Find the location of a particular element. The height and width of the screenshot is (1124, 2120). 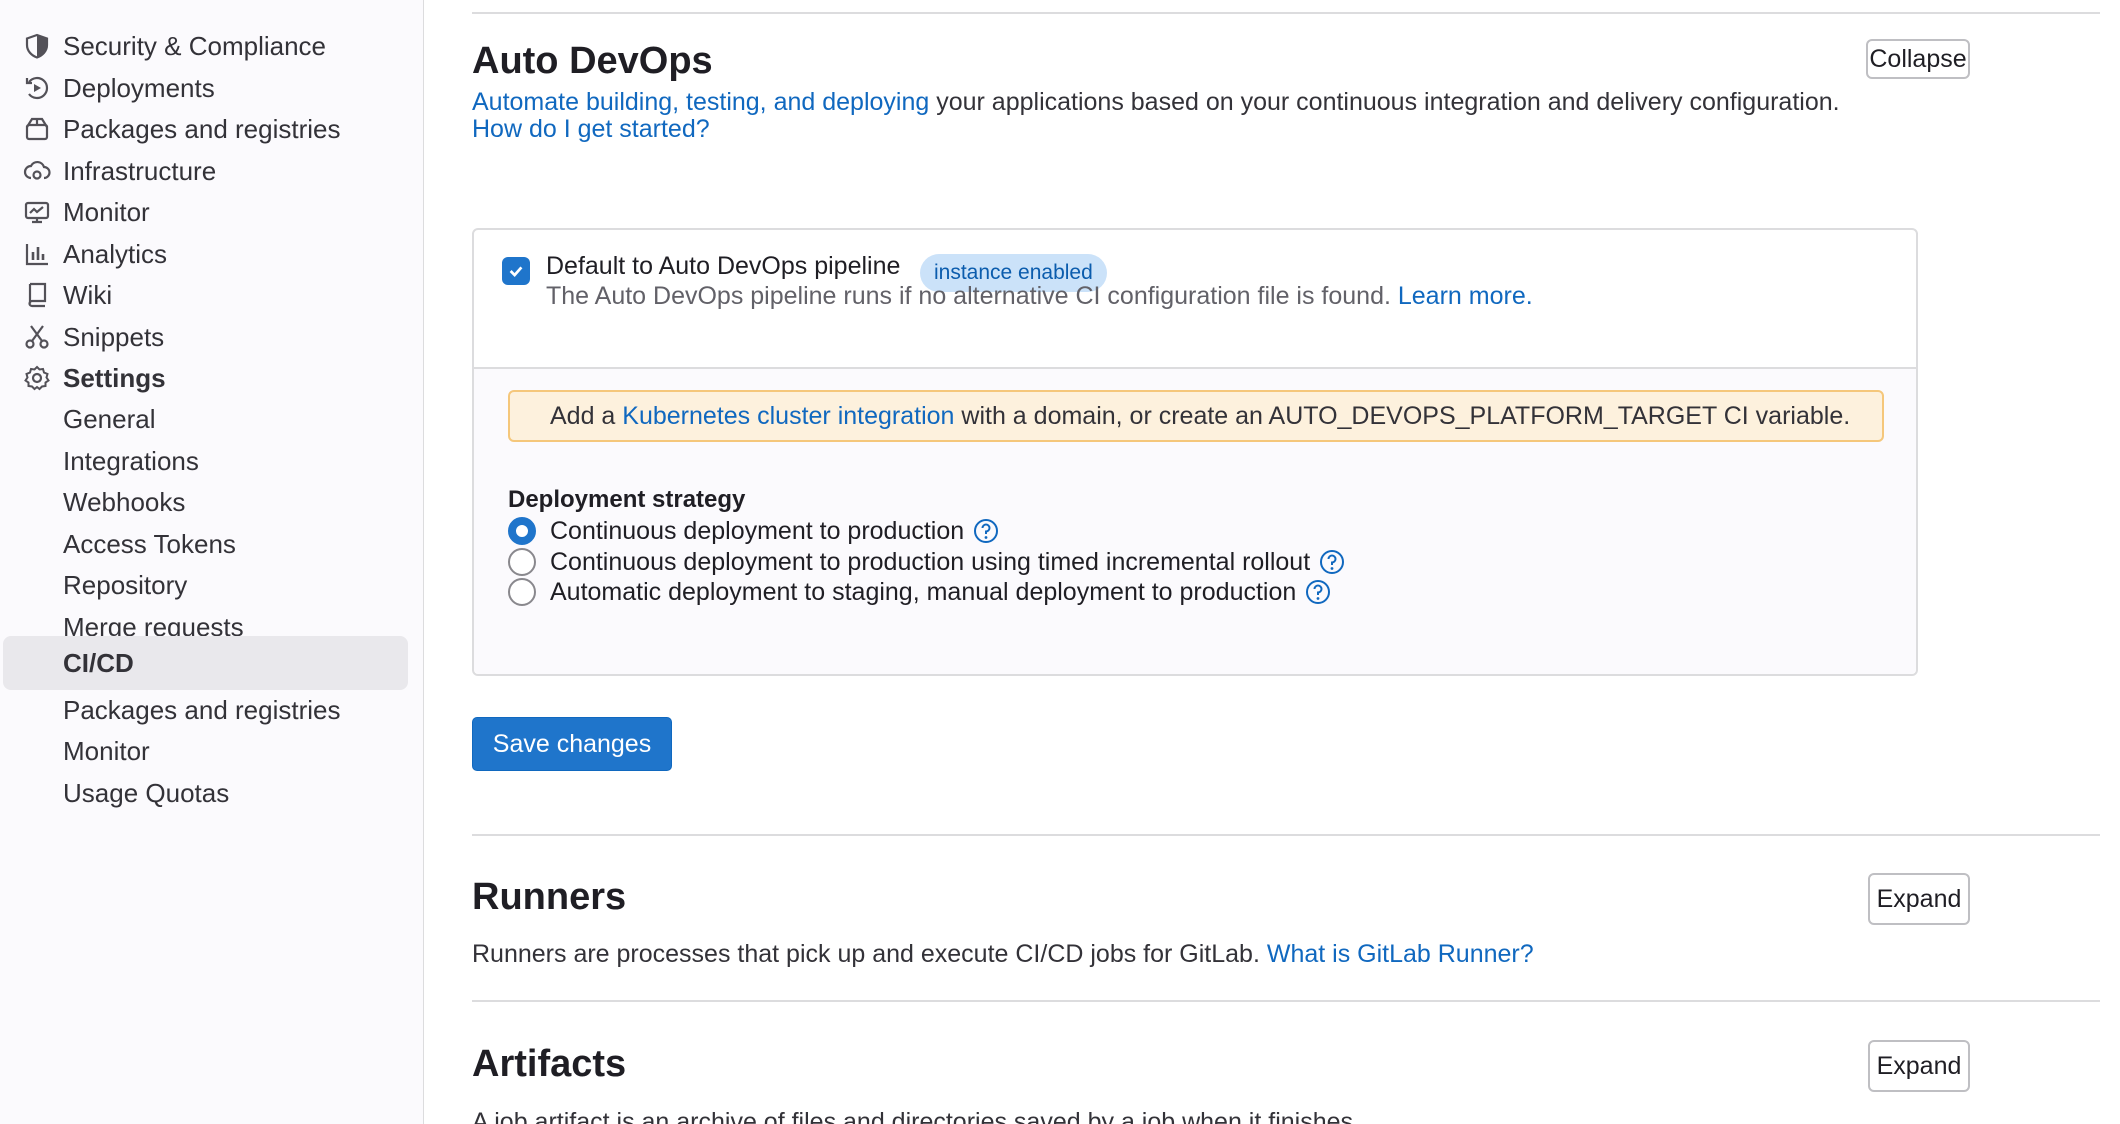

collapse-button: Collapse is located at coordinates (1918, 59).